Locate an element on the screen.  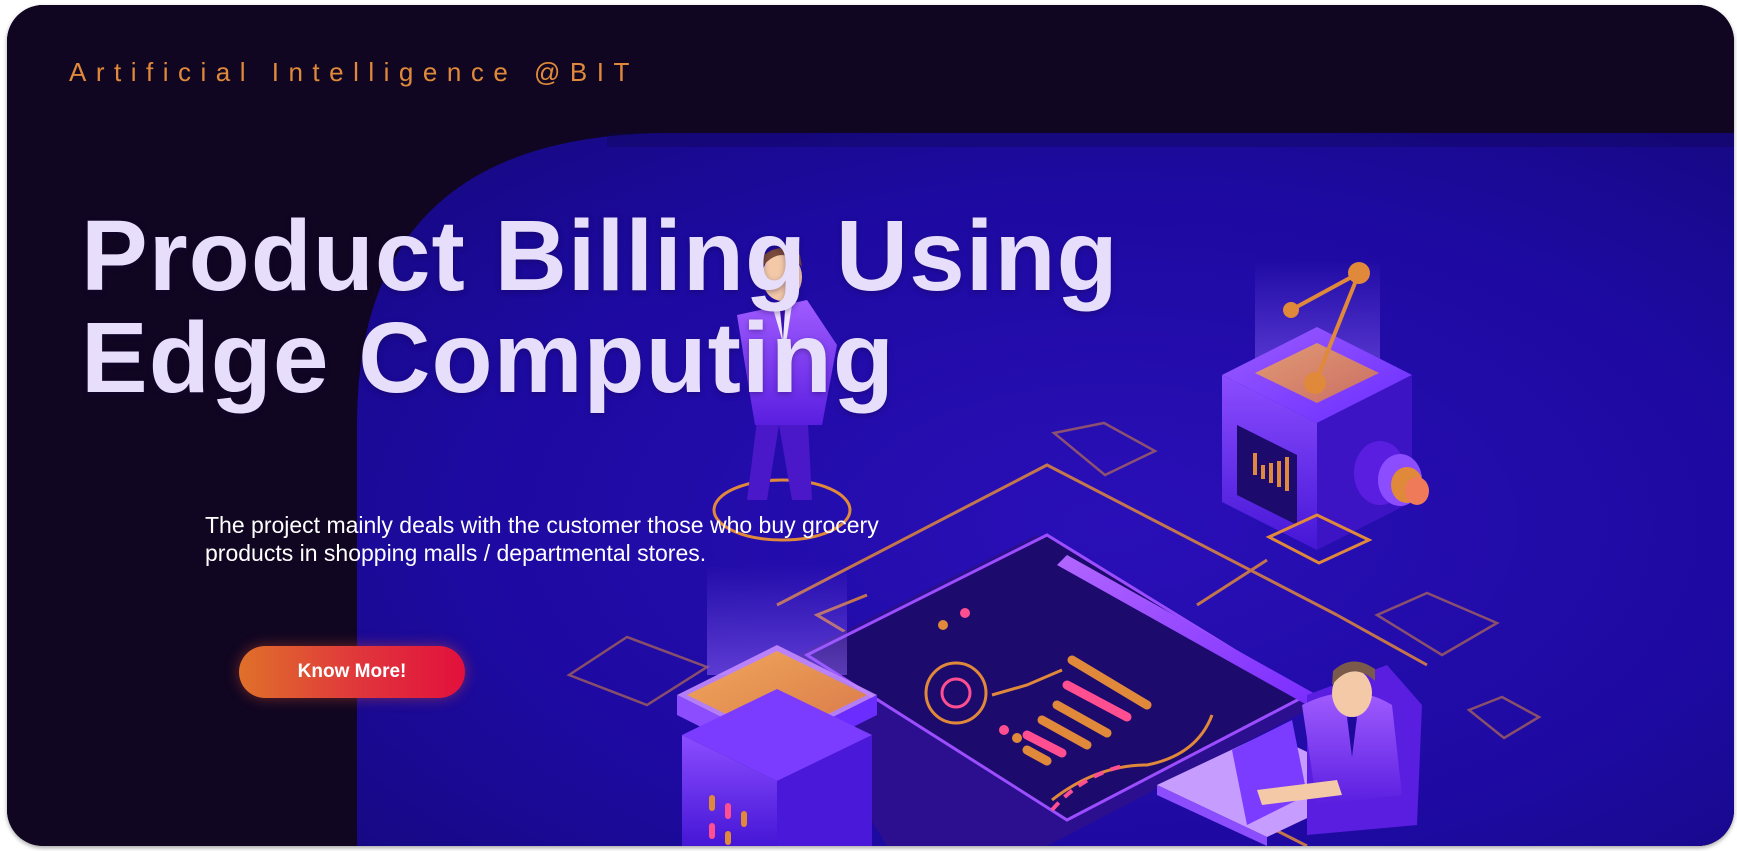
hero-title: Product Billing Using Edge Computing is located at coordinates (600, 307).